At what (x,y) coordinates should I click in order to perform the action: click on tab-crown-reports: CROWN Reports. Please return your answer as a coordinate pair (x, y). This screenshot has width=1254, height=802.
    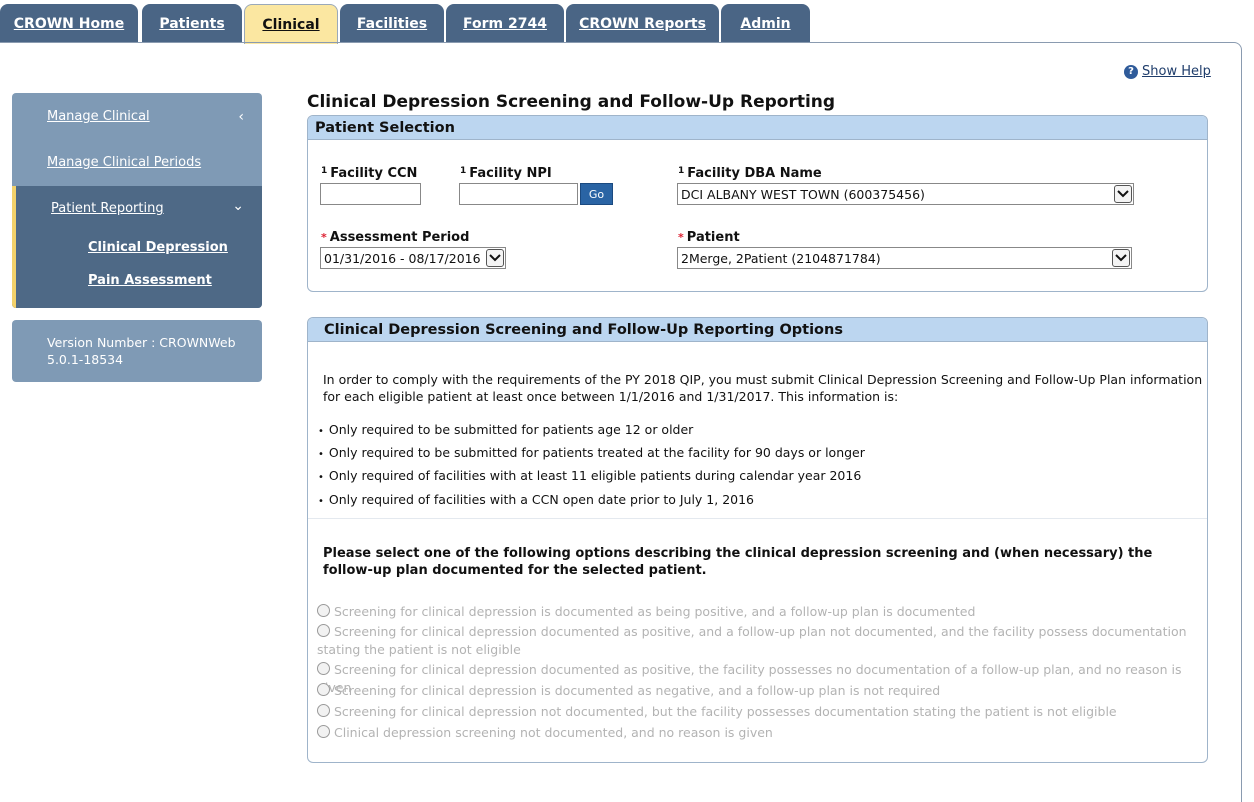
    Looking at the image, I should click on (642, 23).